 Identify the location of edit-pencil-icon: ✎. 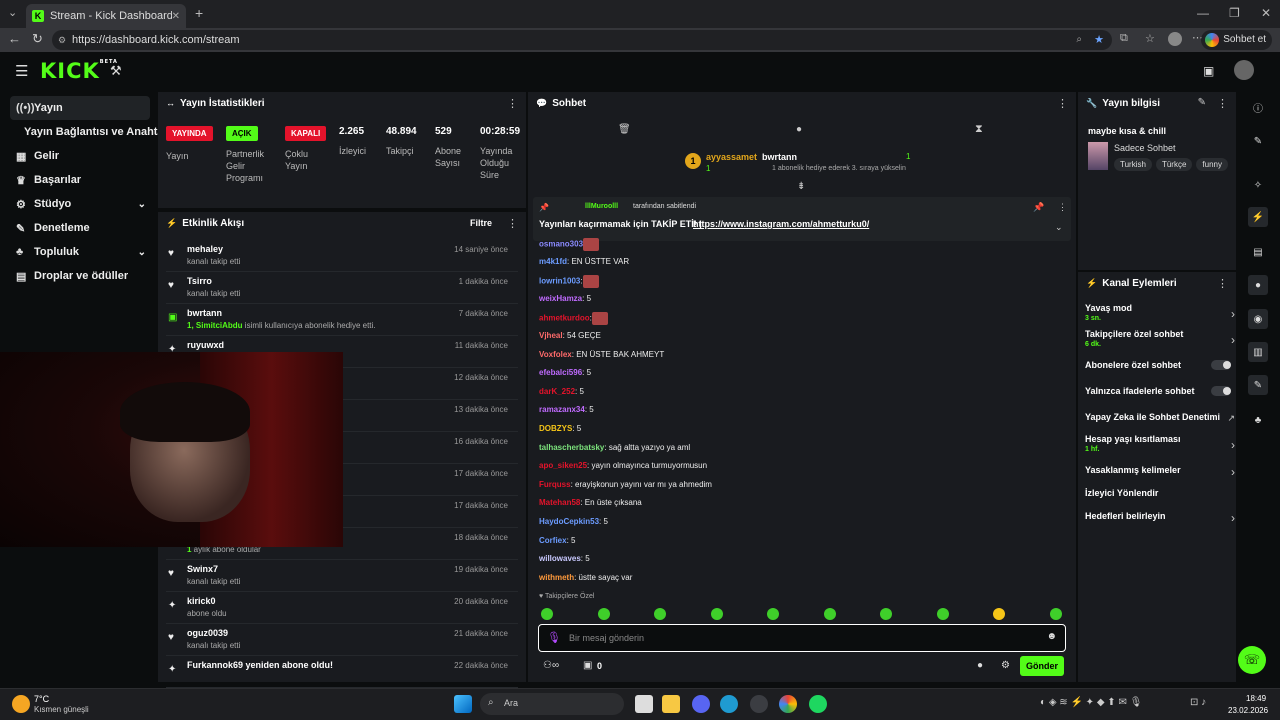
(1202, 102).